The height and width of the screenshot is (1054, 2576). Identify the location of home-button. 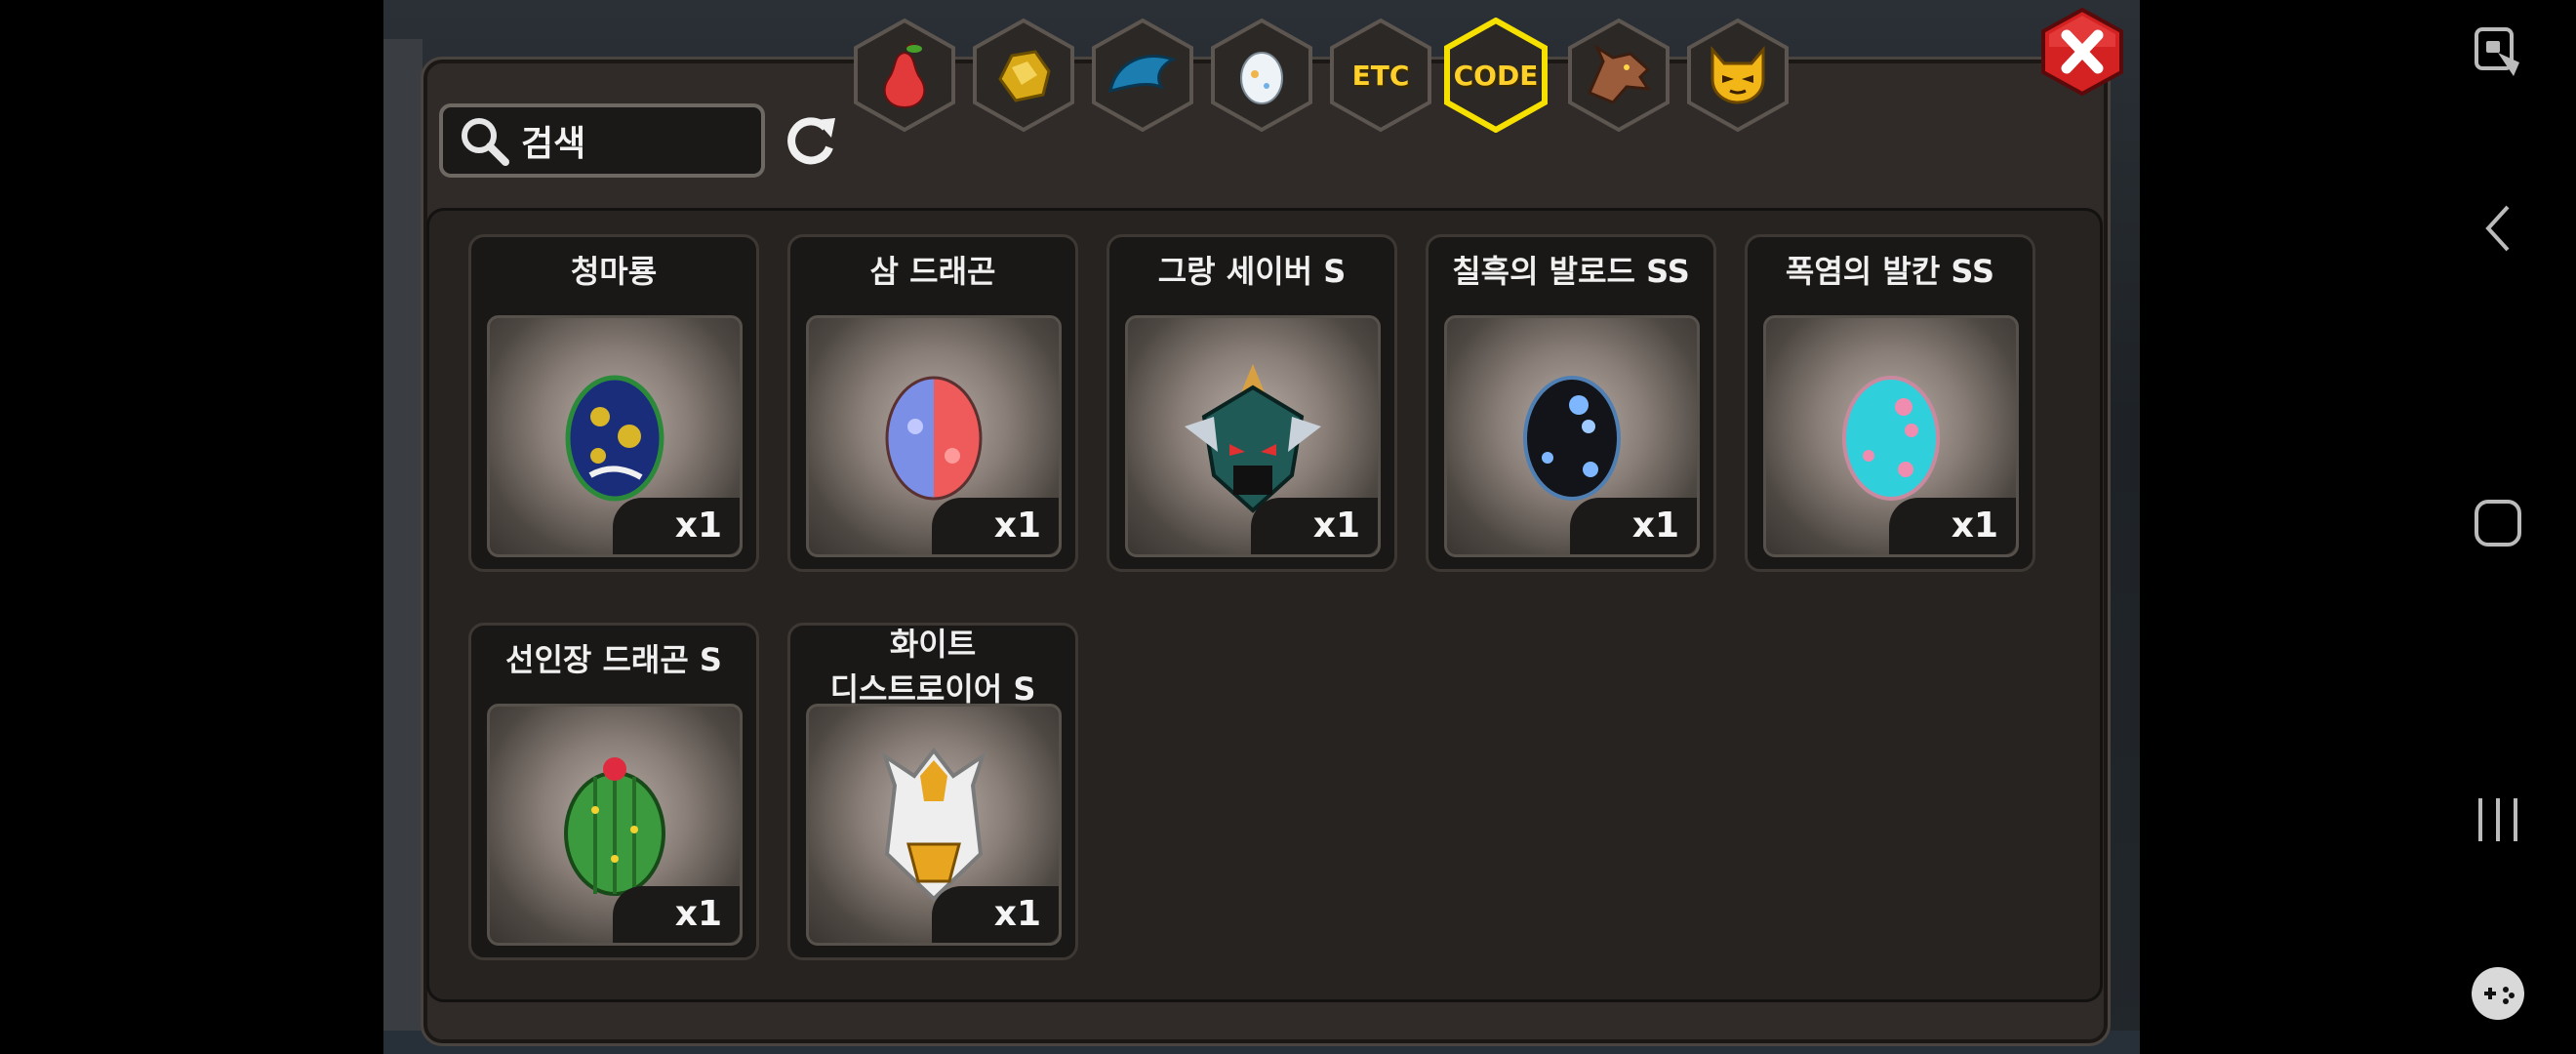
(2498, 523).